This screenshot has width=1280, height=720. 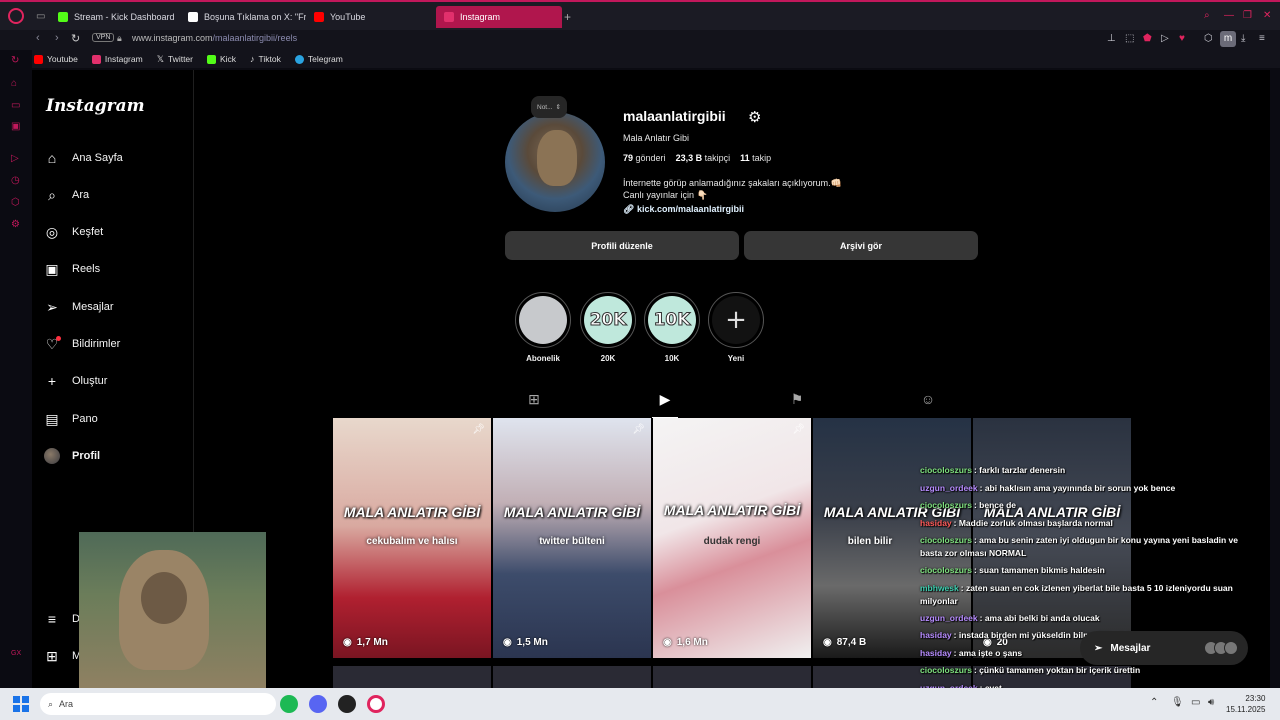 What do you see at coordinates (318, 59) in the screenshot?
I see `bookmark-telegram: Telegram` at bounding box center [318, 59].